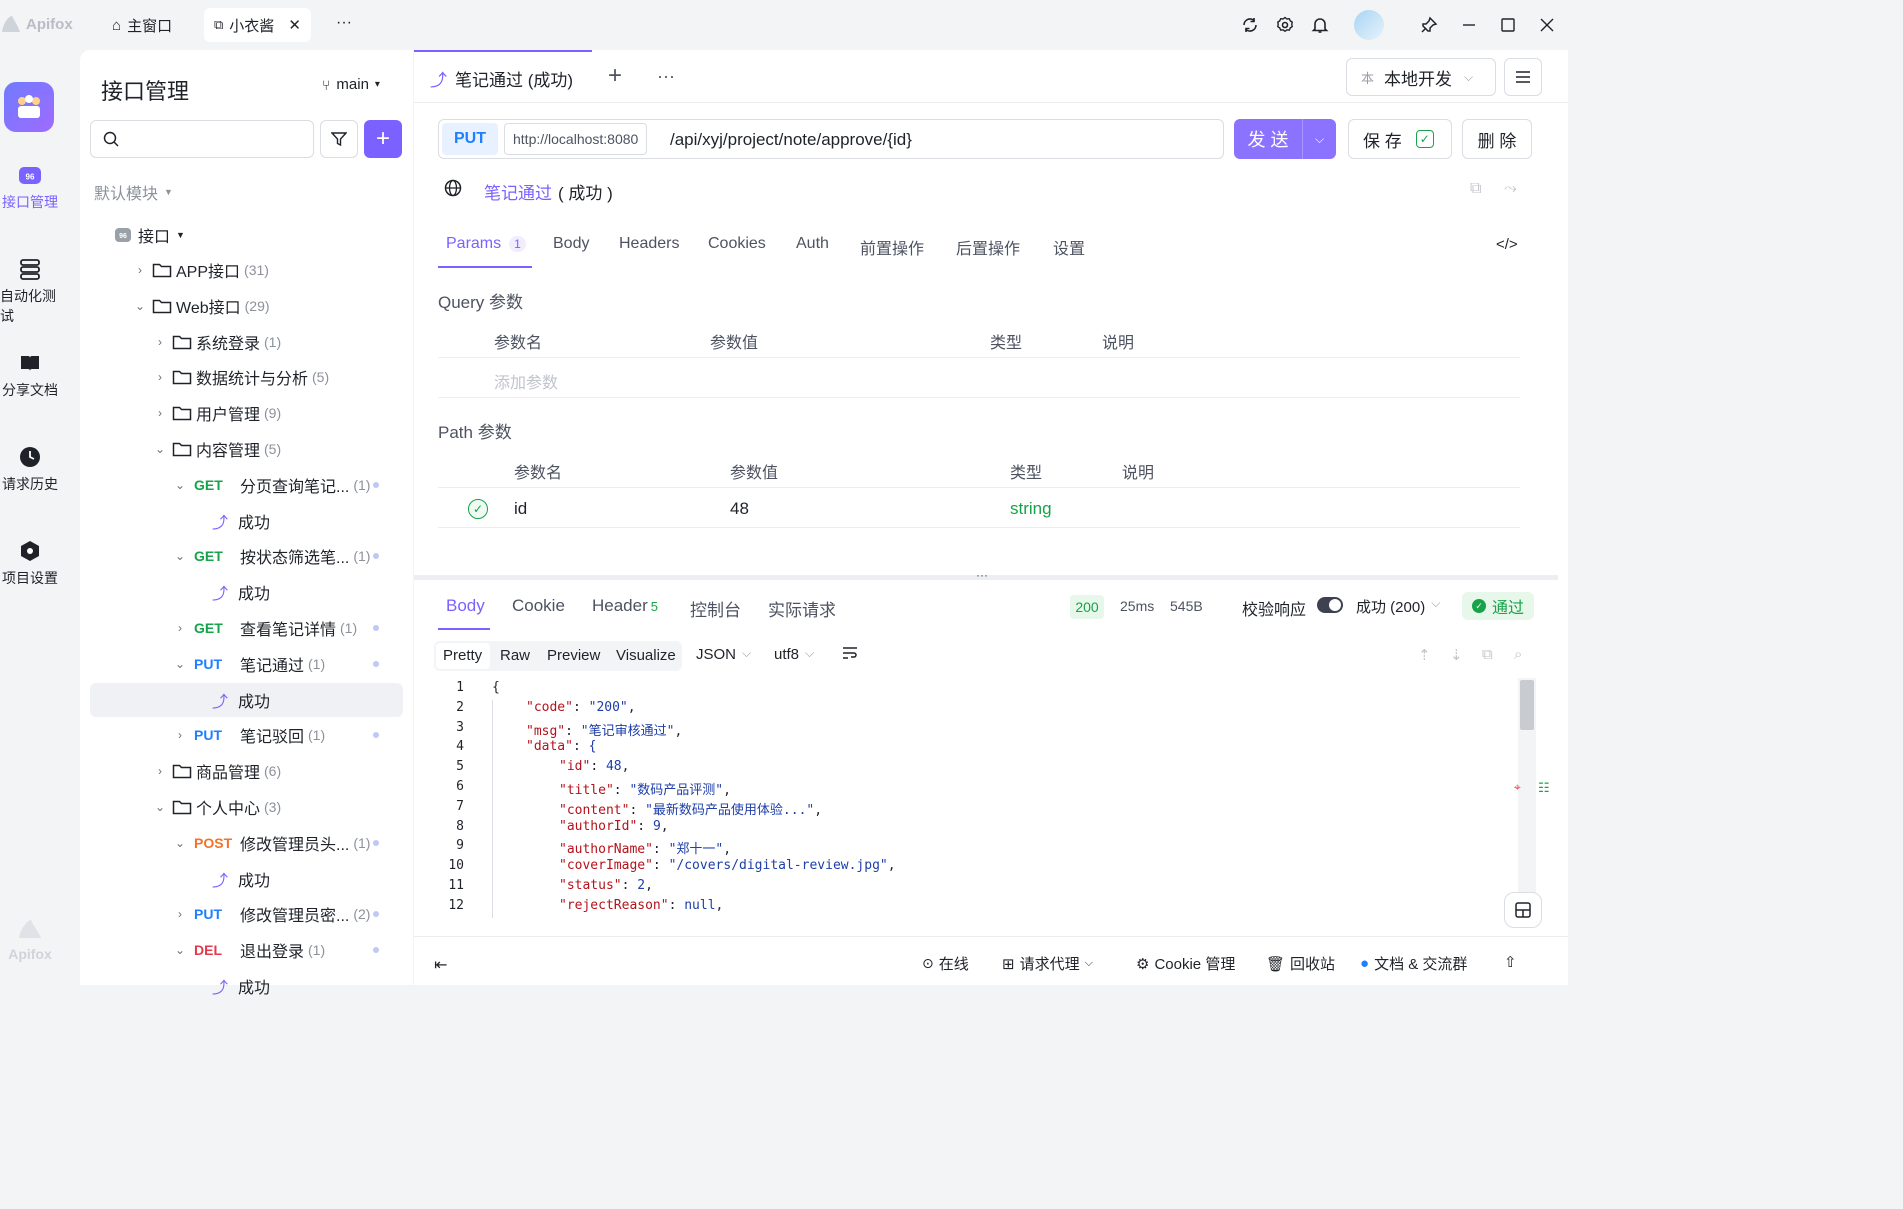 The image size is (1903, 1209). What do you see at coordinates (267, 270) in the screenshot?
I see `tree-folder: › APP接口 (31)` at bounding box center [267, 270].